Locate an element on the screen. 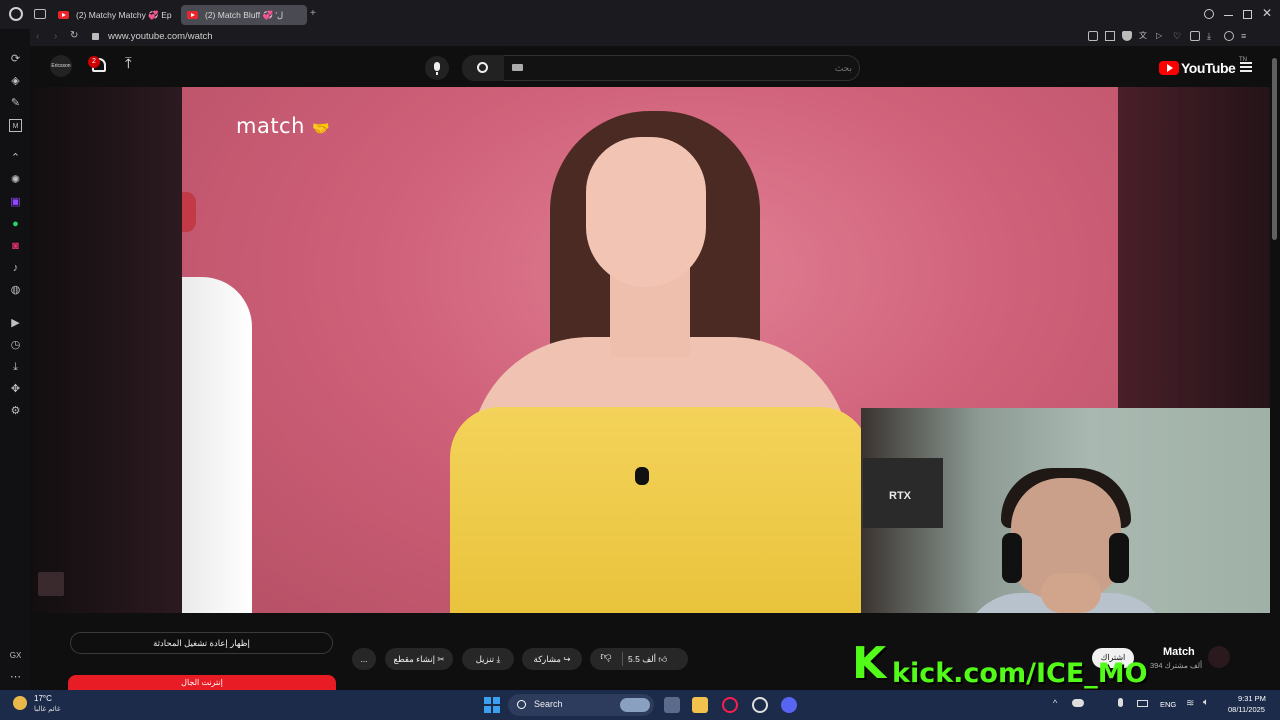 The height and width of the screenshot is (720, 1280). url-field: www.youtube.com/watch is located at coordinates (160, 36).